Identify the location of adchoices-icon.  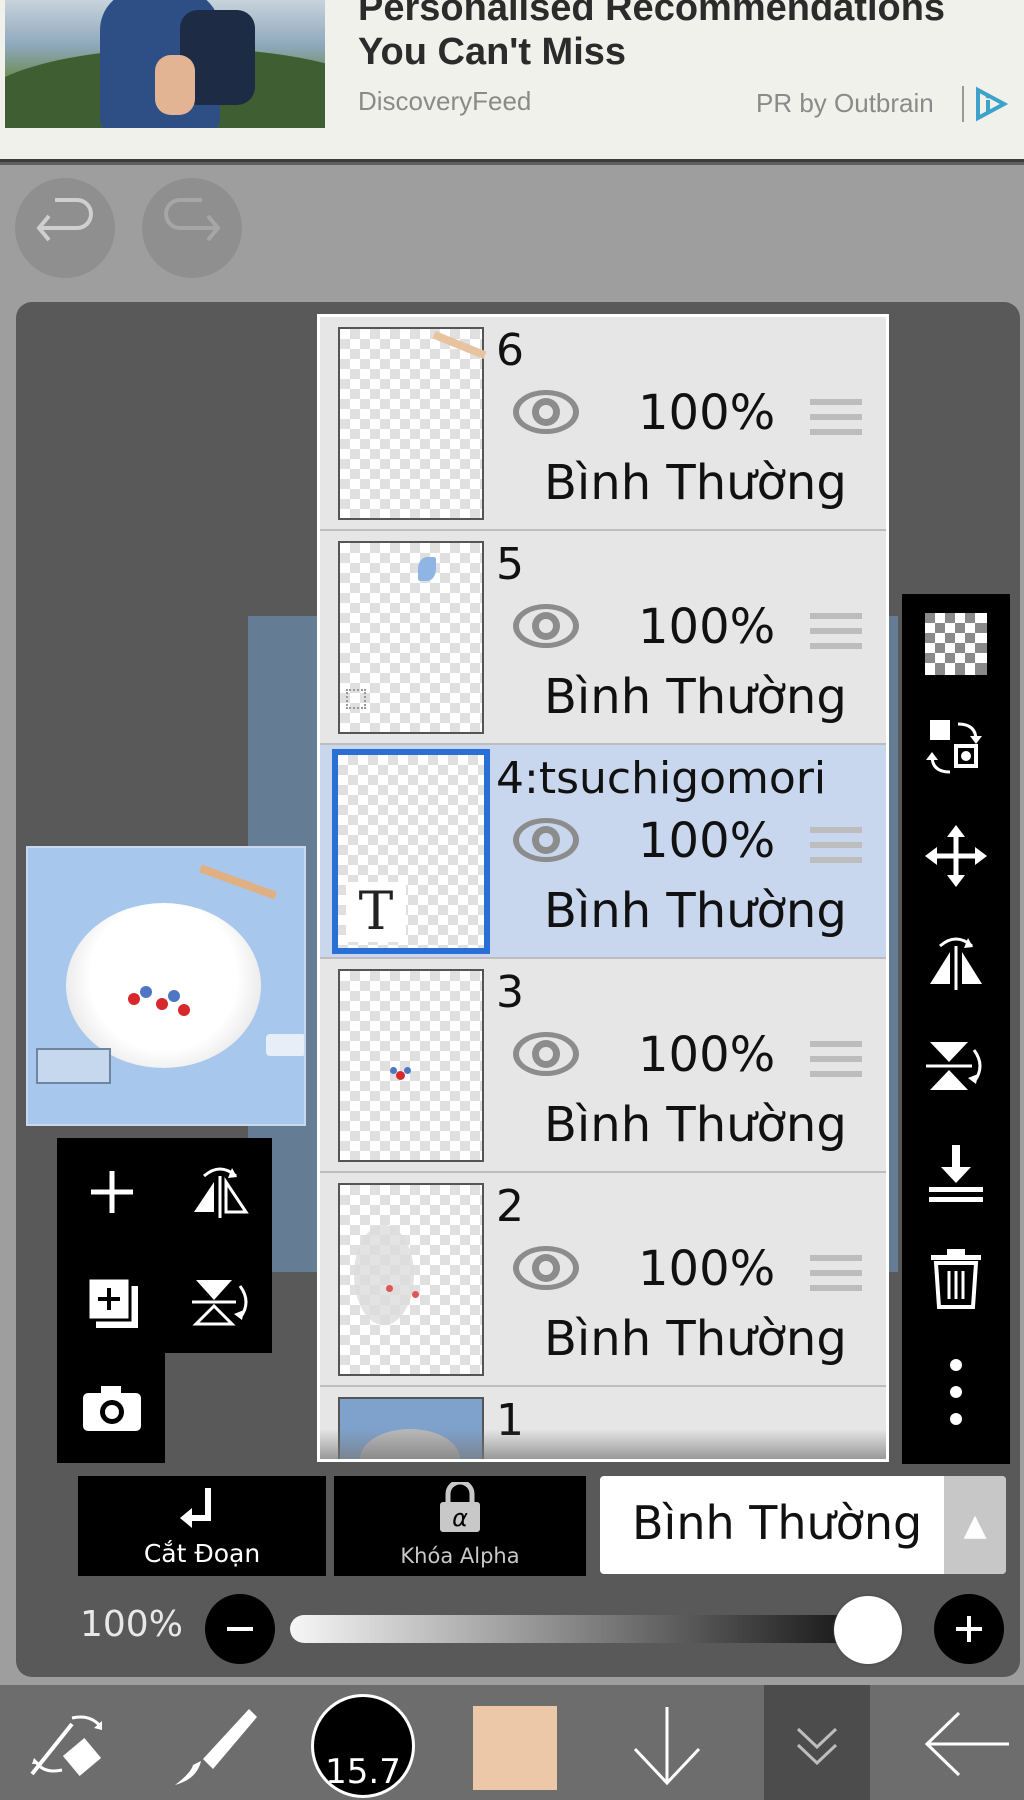
(990, 104).